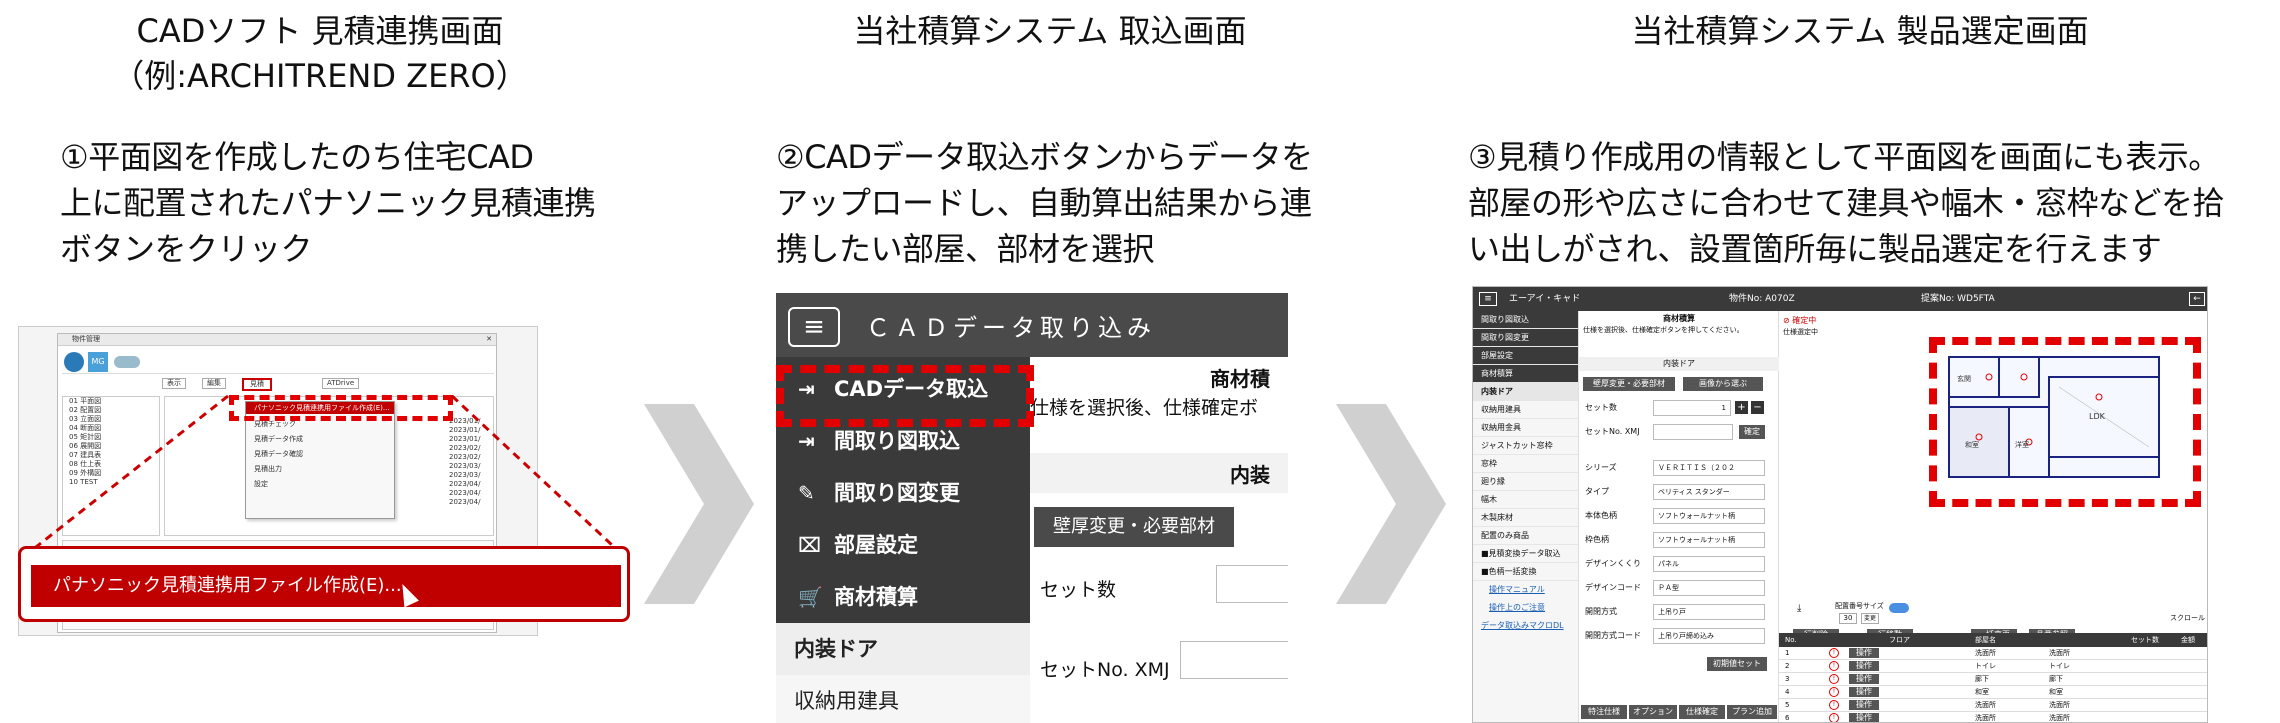 The image size is (2280, 723). Describe the element at coordinates (2197, 299) in the screenshot. I see `back-icon: ←` at that location.